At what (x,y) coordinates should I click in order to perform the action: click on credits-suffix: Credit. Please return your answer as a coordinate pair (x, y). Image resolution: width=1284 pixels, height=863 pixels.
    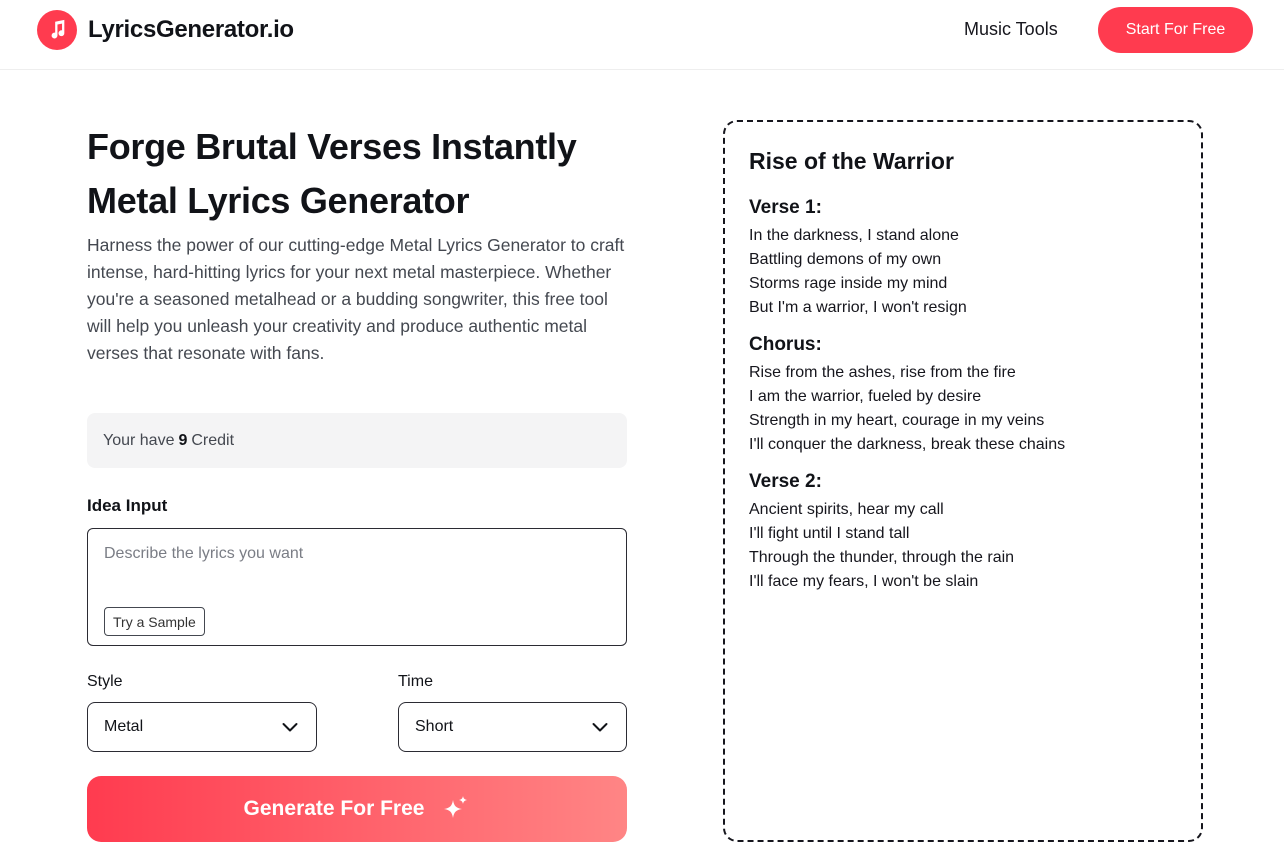
    Looking at the image, I should click on (213, 440).